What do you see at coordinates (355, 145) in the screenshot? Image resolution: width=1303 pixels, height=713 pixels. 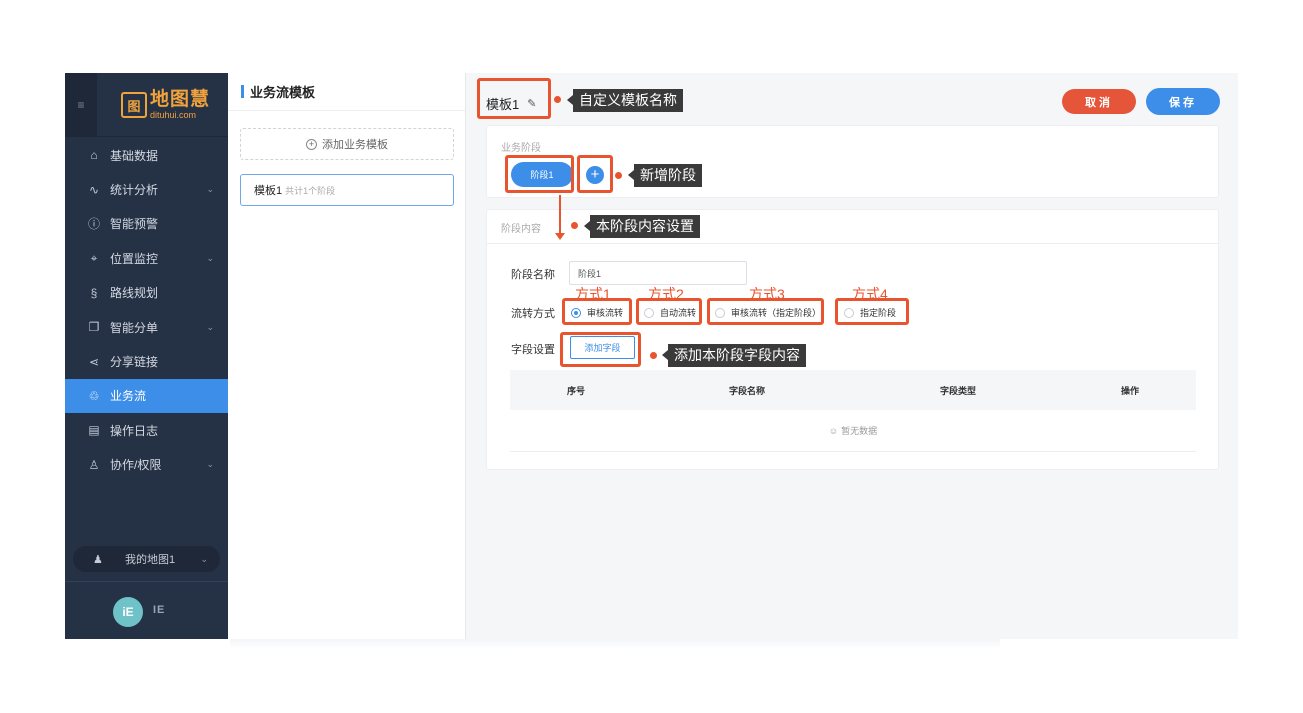 I see `add-template-label: 添加业务模板` at bounding box center [355, 145].